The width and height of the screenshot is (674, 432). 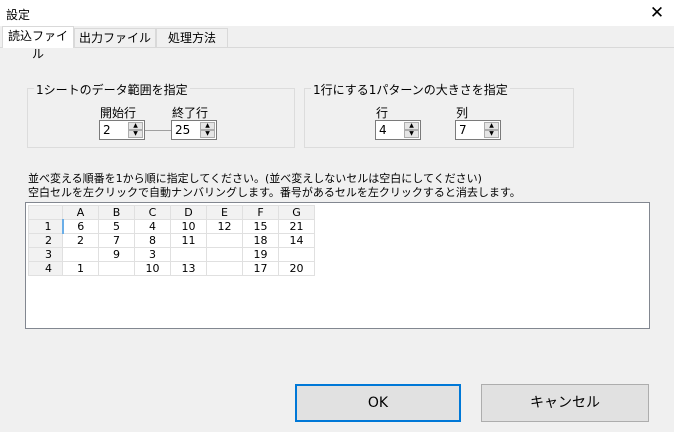 I want to click on tab-input-file: 読込ファイル, so click(x=38, y=43).